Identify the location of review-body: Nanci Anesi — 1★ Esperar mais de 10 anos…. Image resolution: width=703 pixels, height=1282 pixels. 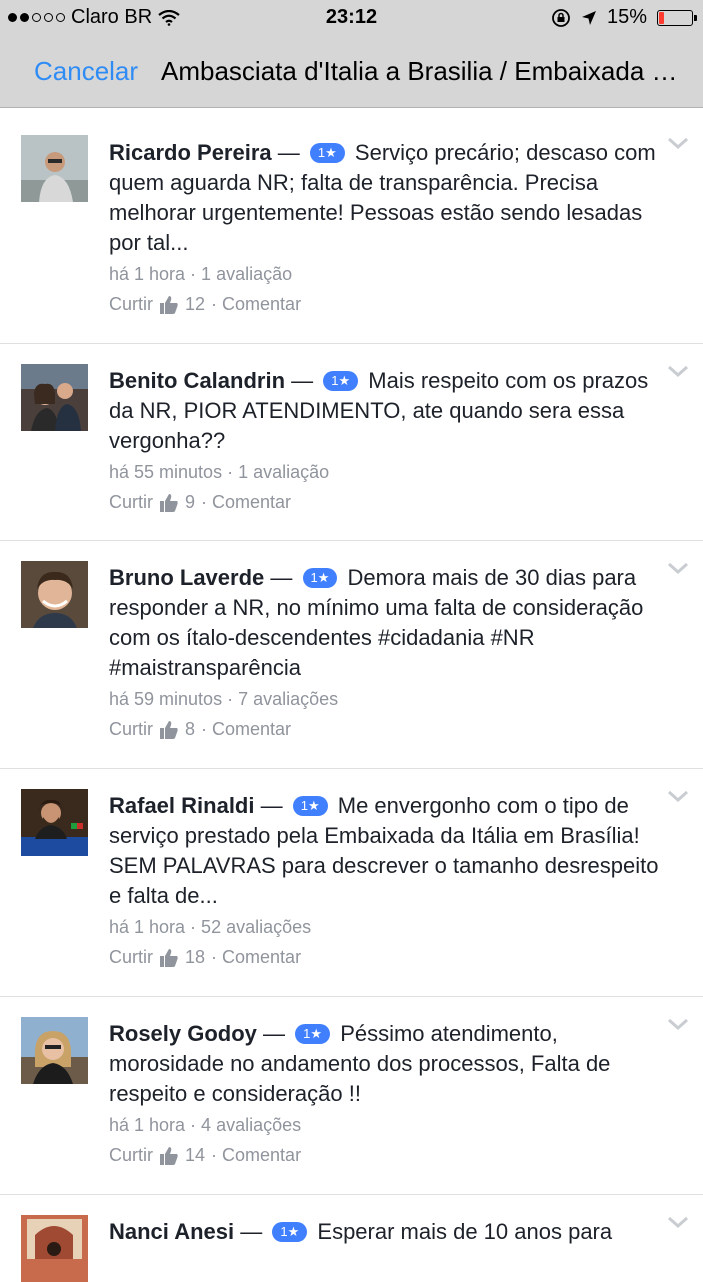
(389, 1232).